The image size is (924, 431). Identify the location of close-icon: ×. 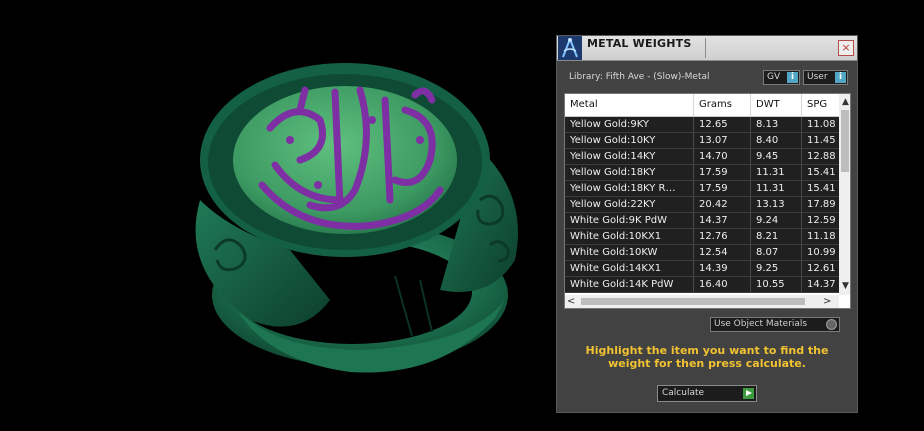
(846, 48).